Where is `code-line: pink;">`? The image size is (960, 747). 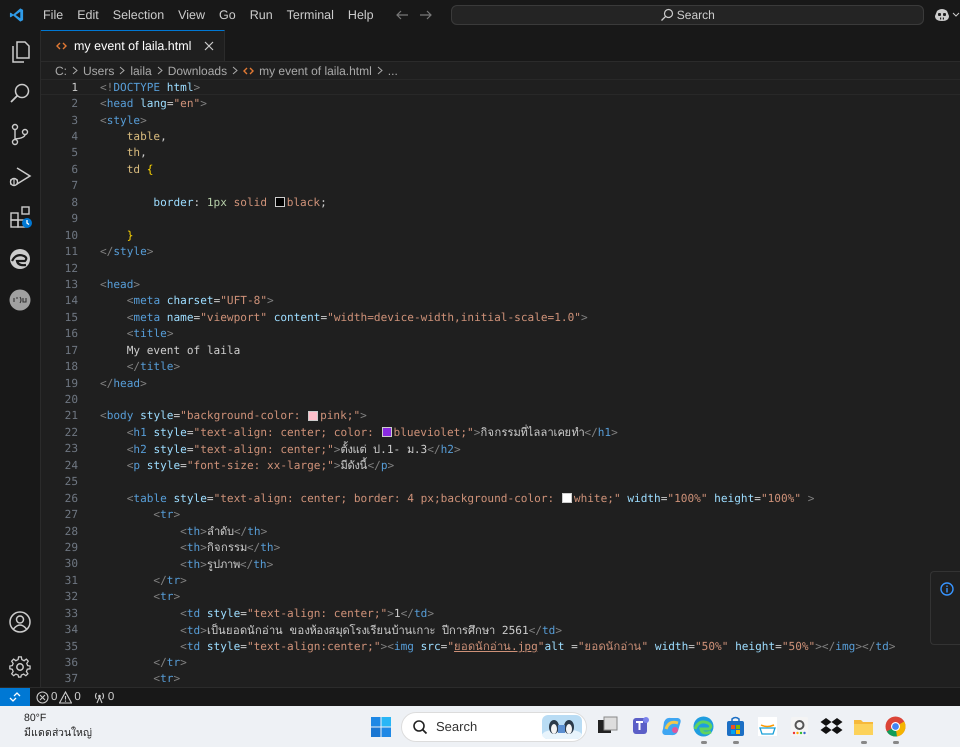 code-line: pink;"> is located at coordinates (343, 415).